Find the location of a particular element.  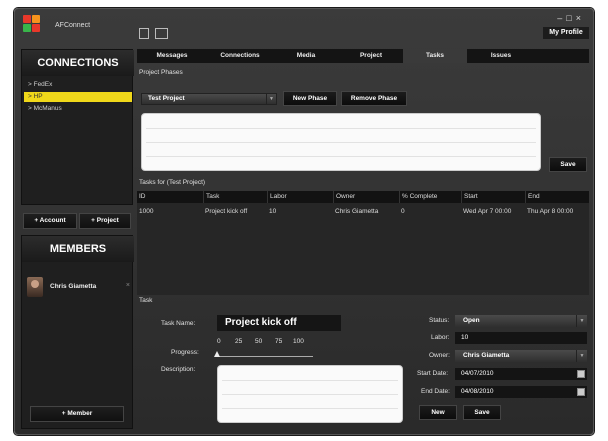

owner-value: Chris Giametta is located at coordinates (486, 355).